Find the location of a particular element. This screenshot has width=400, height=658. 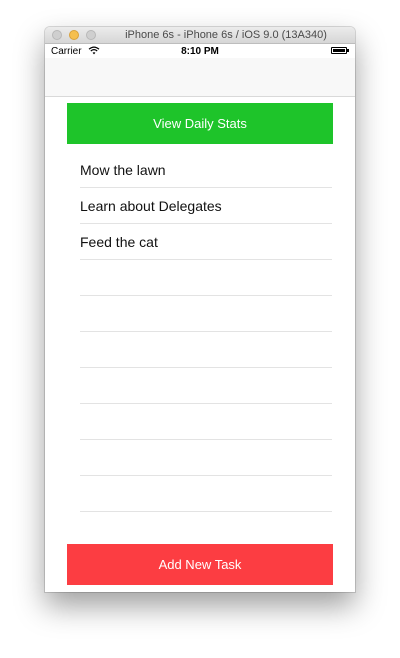

zoom-window-button is located at coordinates (91, 35).